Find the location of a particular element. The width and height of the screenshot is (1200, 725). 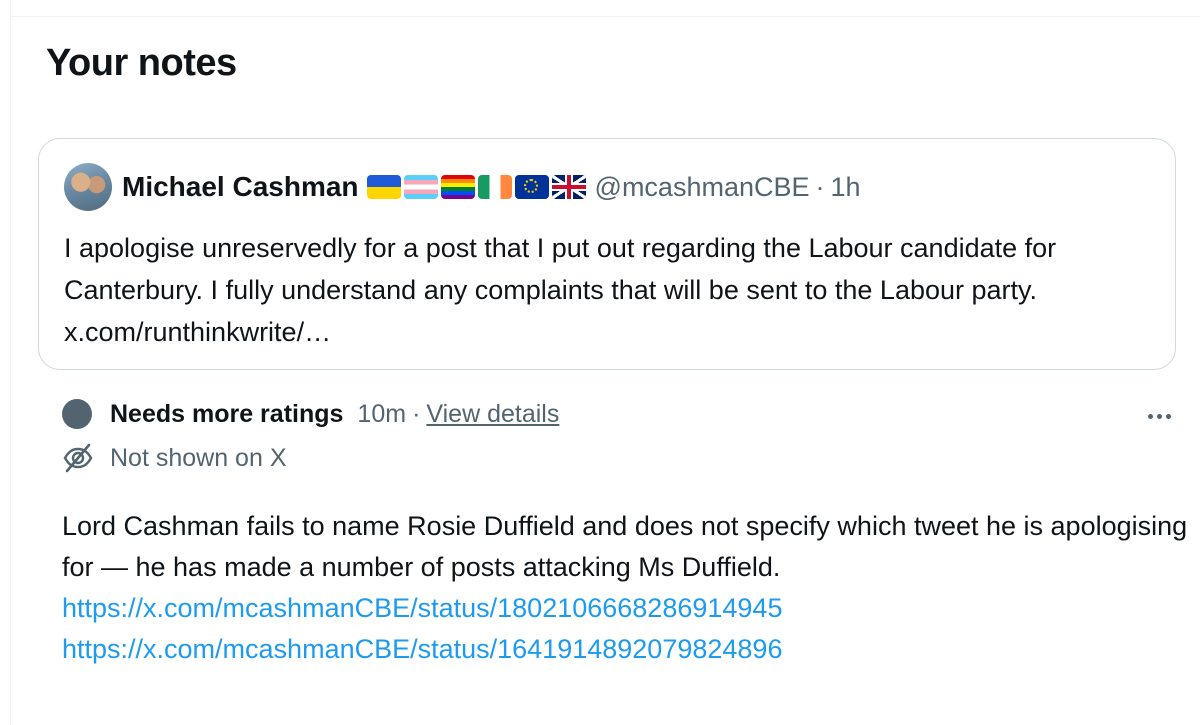

avatar is located at coordinates (88, 187).